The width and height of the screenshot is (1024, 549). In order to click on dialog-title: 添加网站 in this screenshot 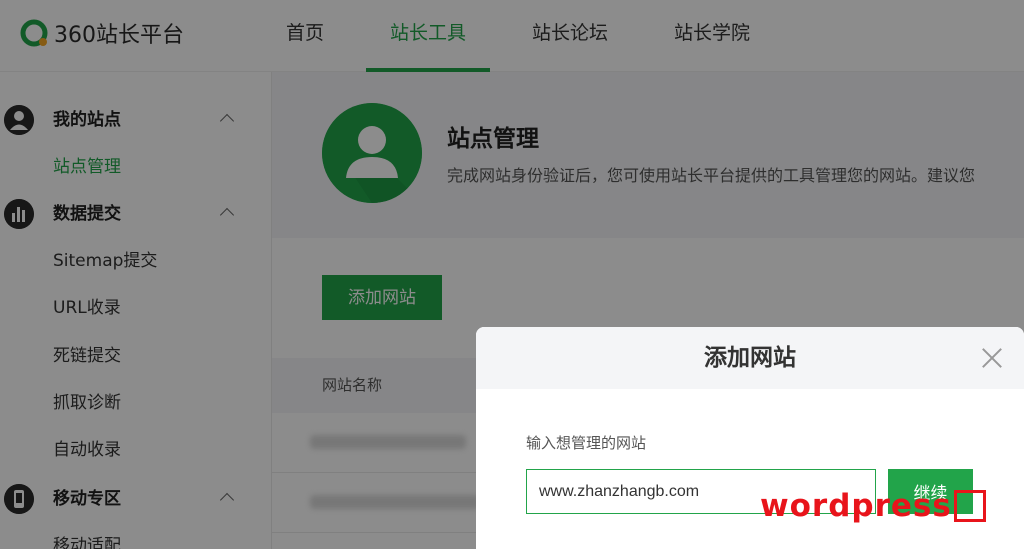, I will do `click(750, 358)`.